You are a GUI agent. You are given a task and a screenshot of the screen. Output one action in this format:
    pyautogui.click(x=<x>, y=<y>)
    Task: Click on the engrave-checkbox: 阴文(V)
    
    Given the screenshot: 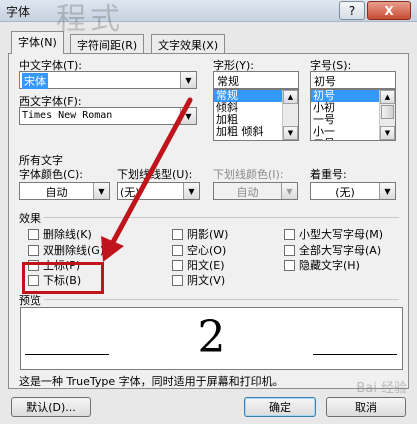 What is the action you would take?
    pyautogui.click(x=198, y=280)
    